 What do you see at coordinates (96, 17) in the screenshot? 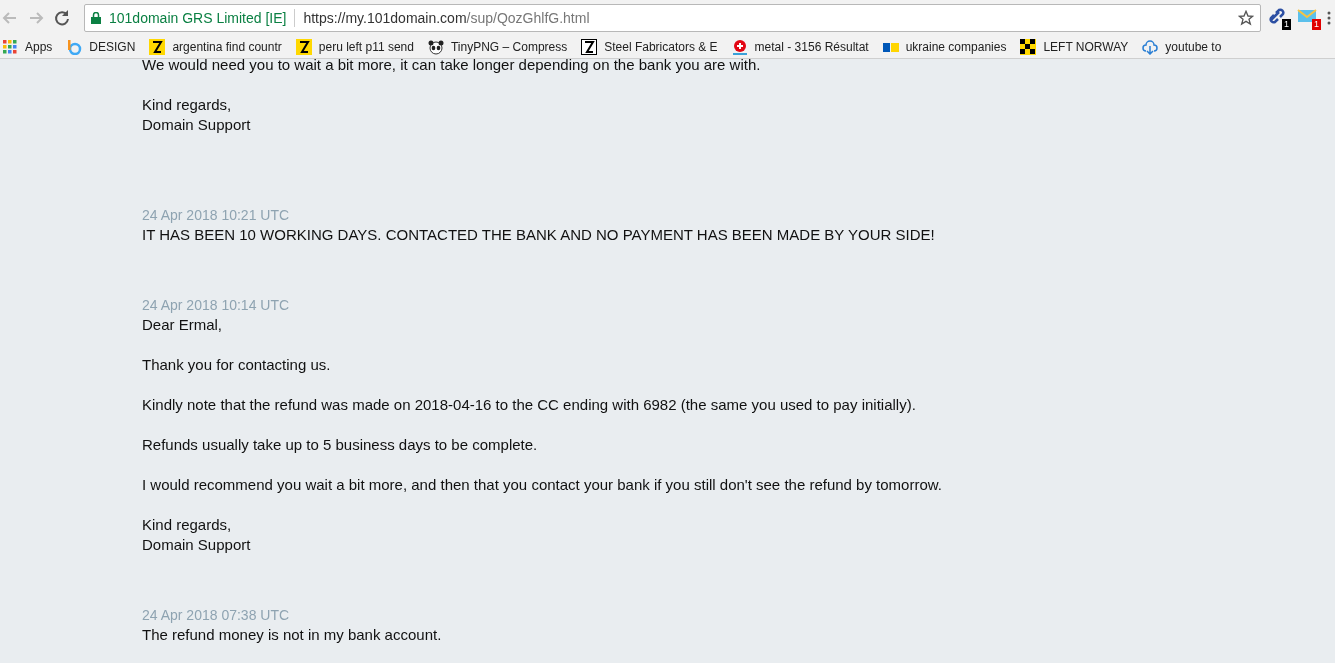
I see `lock-icon` at bounding box center [96, 17].